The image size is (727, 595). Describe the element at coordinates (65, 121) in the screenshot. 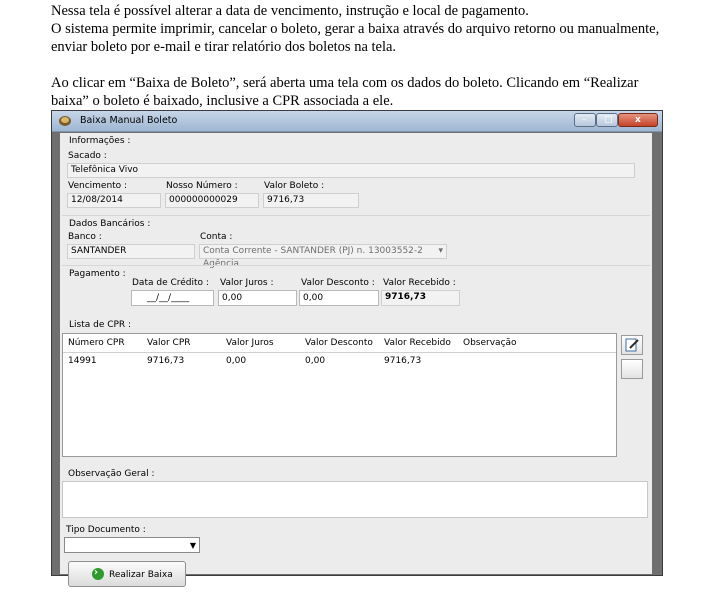

I see `app-icon` at that location.